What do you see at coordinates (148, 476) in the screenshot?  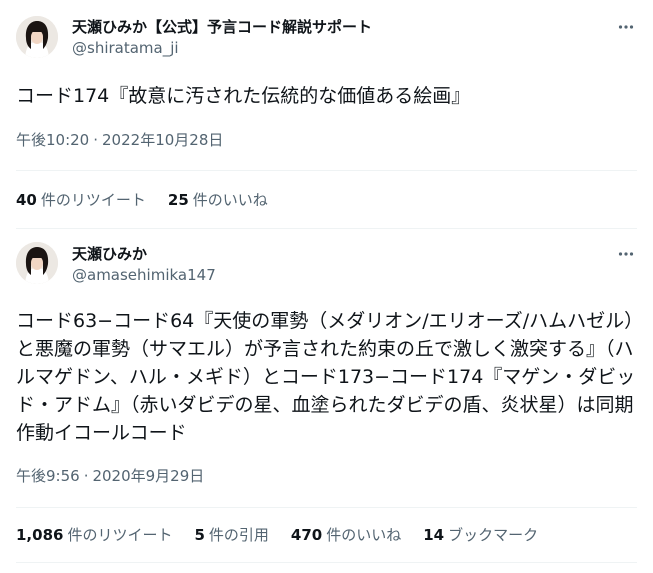 I see `tweet-date: 2020年9月29日` at bounding box center [148, 476].